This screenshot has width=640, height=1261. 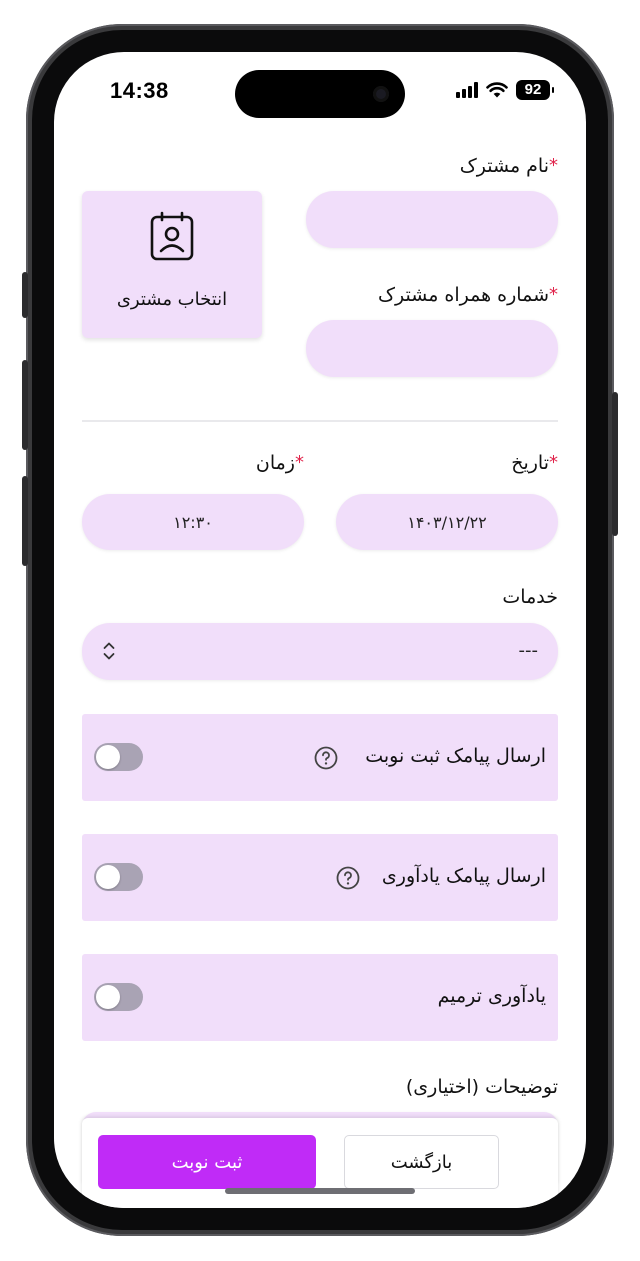 I want to click on power-button, so click(x=615, y=464).